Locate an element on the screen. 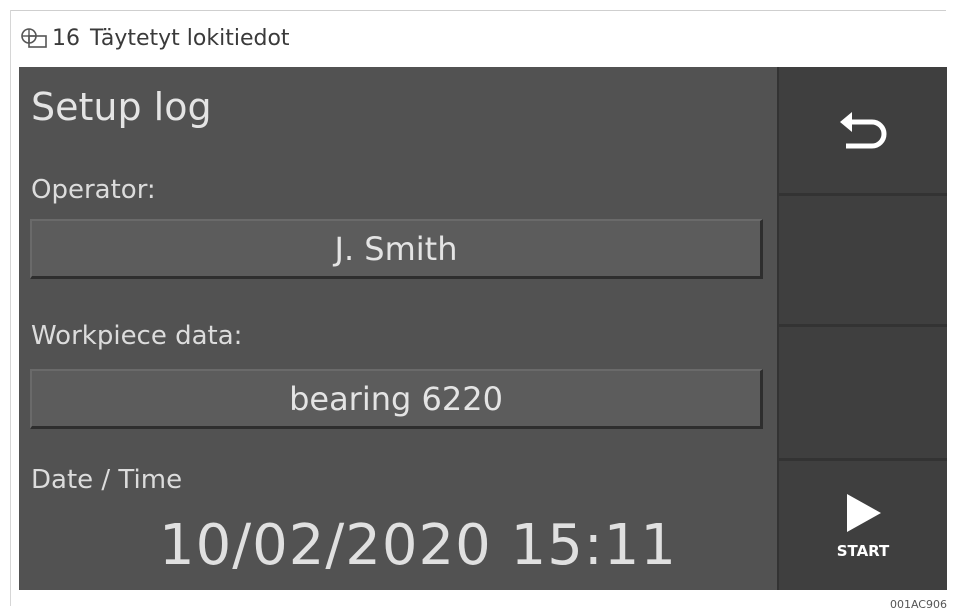 The image size is (955, 614). workpiece-label: Workpiece data: is located at coordinates (137, 336).